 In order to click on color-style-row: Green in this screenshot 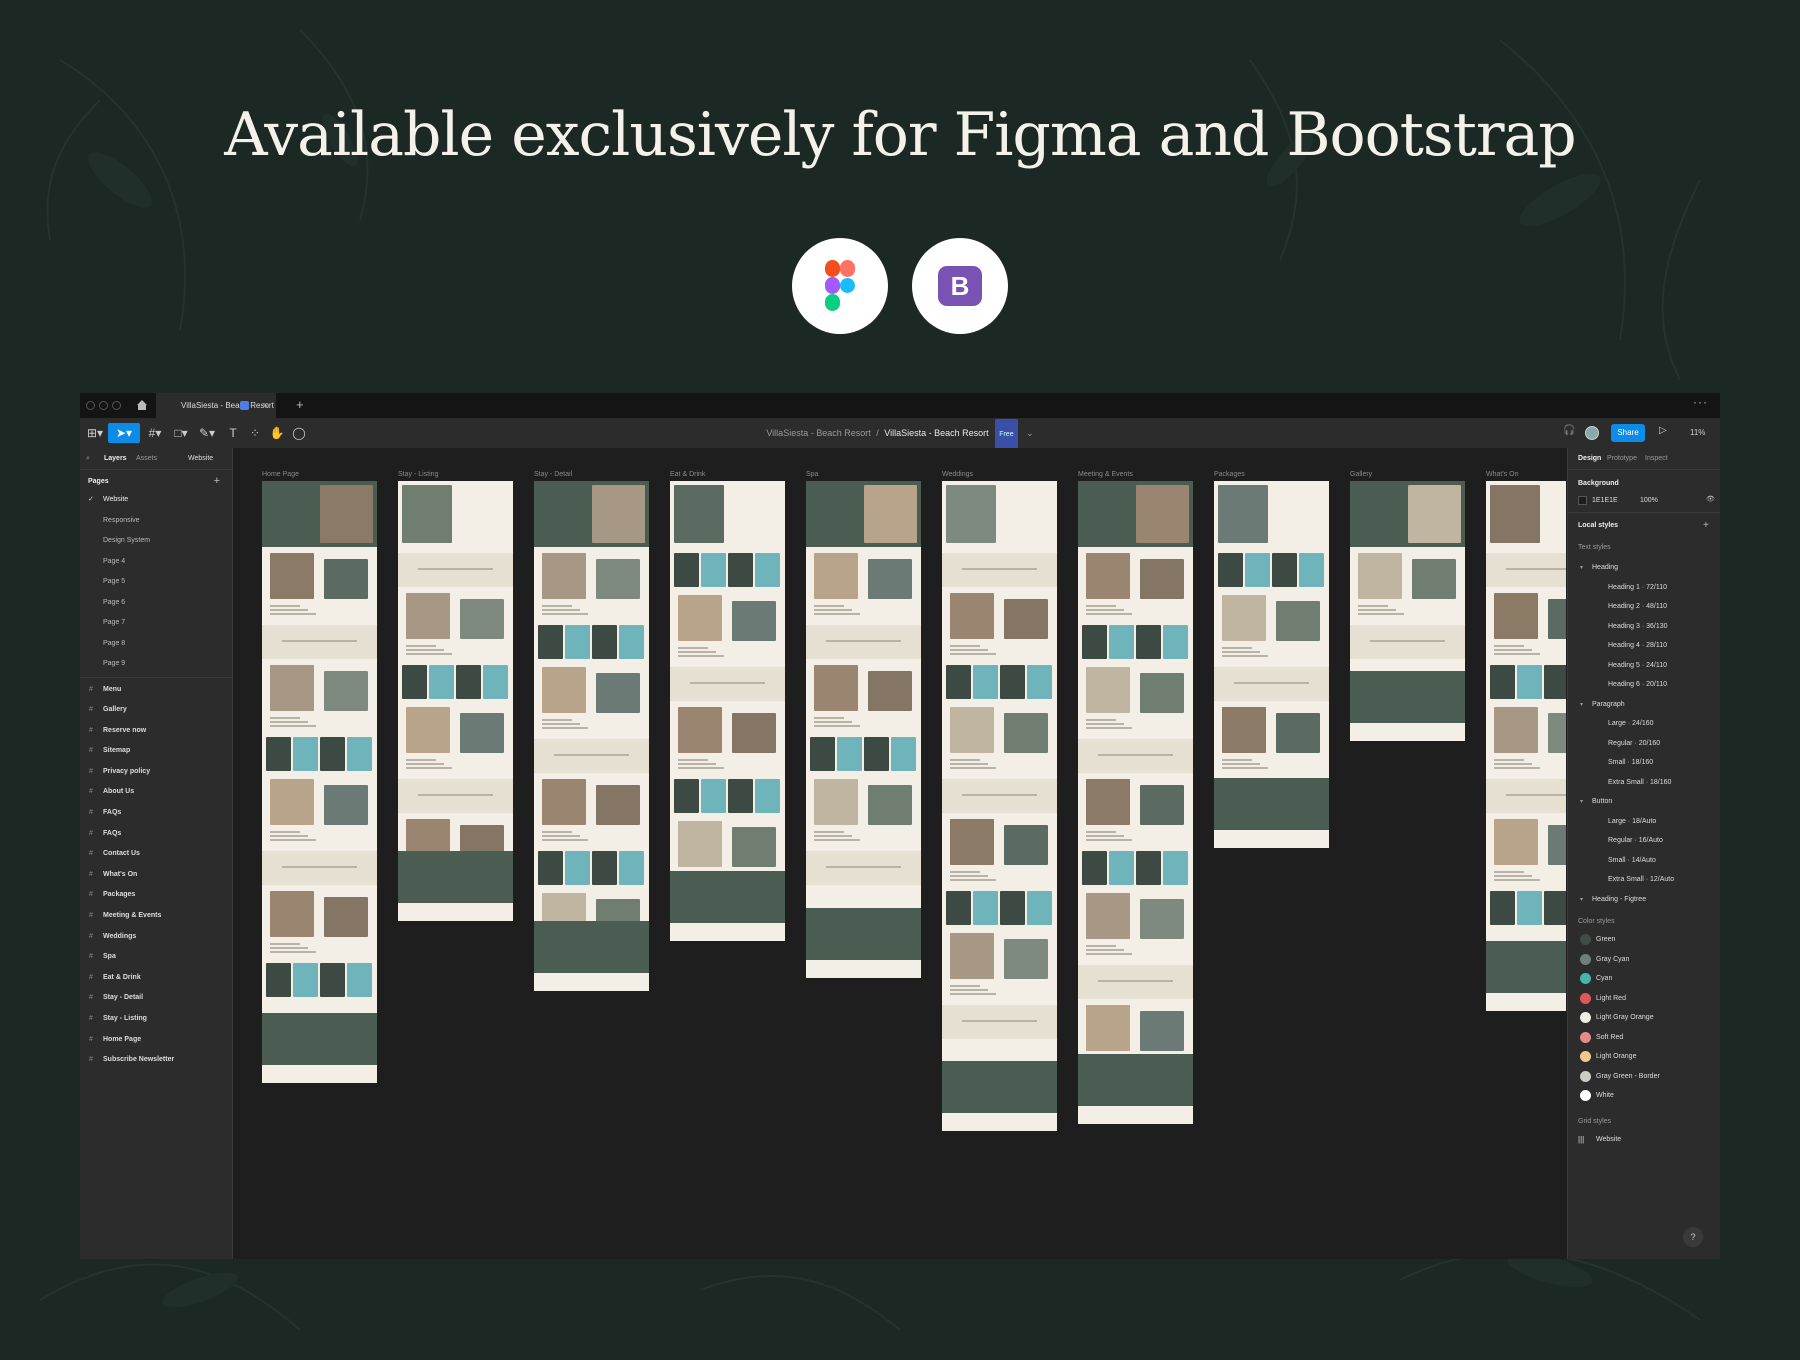, I will do `click(1644, 940)`.